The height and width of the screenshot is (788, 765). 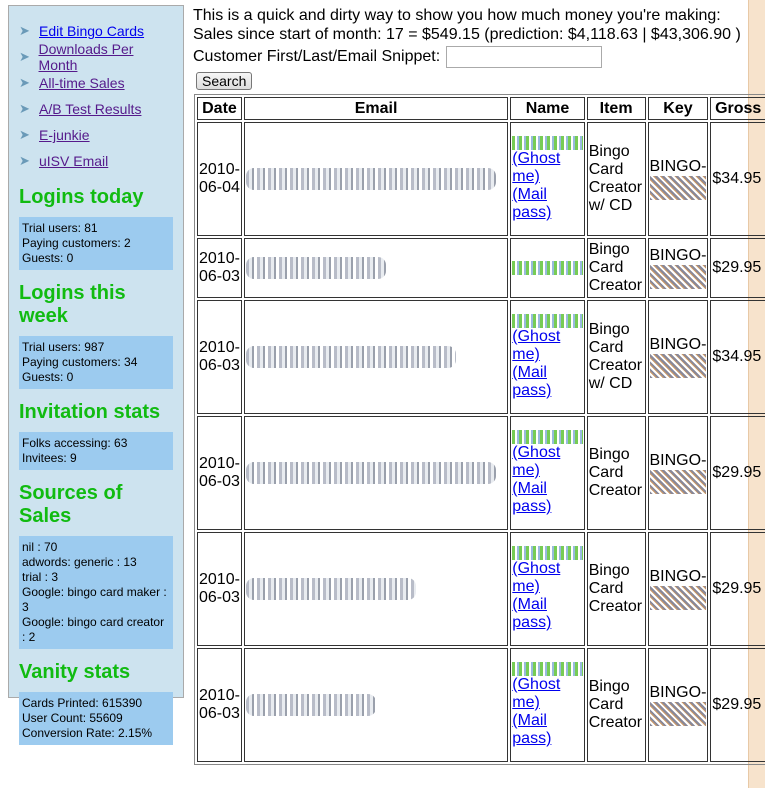 I want to click on gross-cell: $34.95, so click(x=737, y=179).